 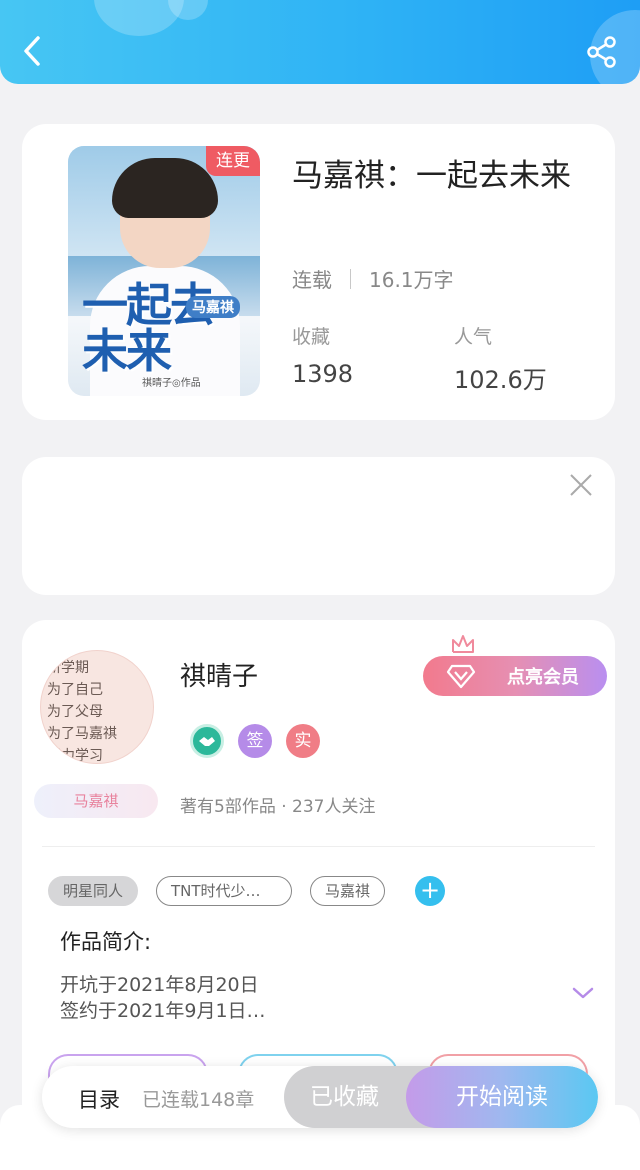 What do you see at coordinates (602, 52) in the screenshot?
I see `share-icon` at bounding box center [602, 52].